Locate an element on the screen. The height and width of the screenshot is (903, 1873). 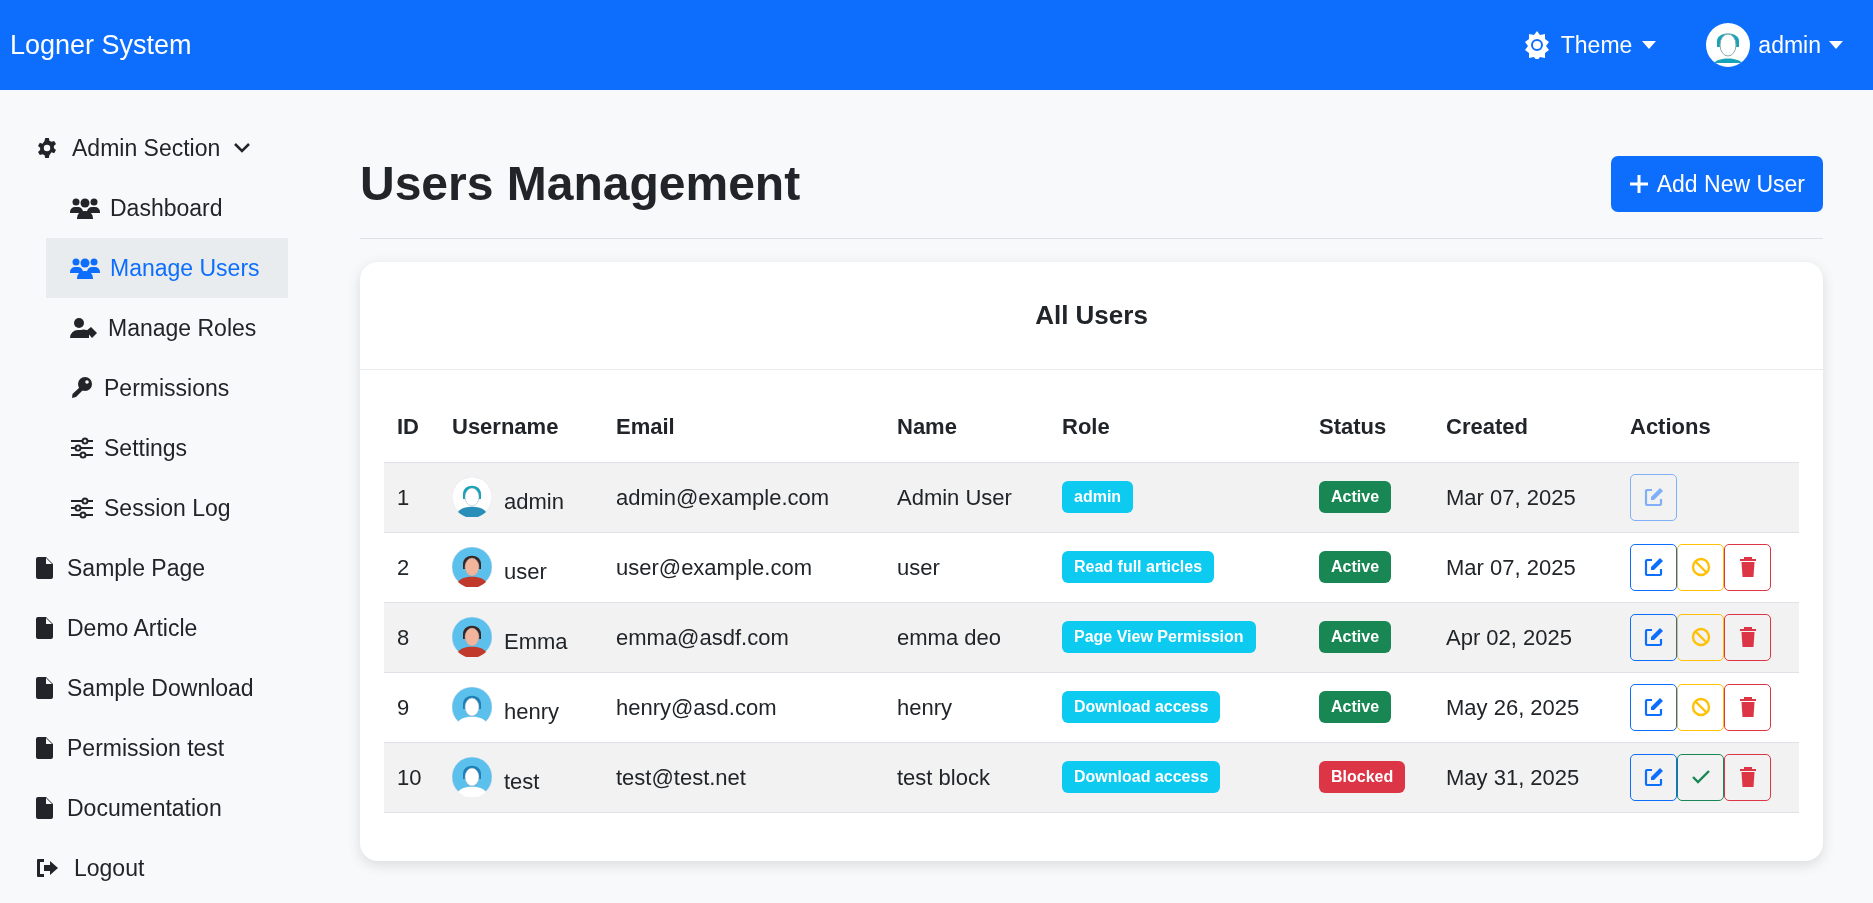
sidebar-item: Documentation is located at coordinates (179, 808).